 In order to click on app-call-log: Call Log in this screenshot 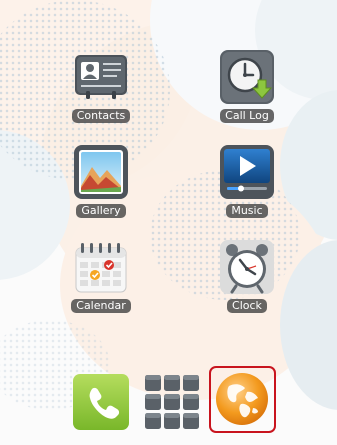, I will do `click(247, 90)`.